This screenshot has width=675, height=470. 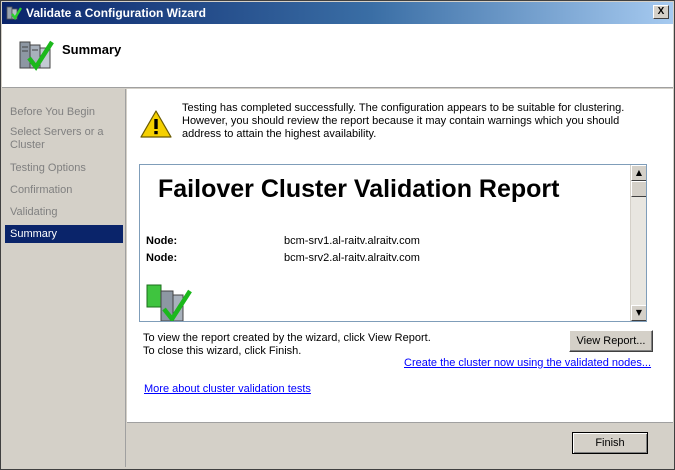 I want to click on sidebar-item-testing-options: Testing Options, so click(x=64, y=168).